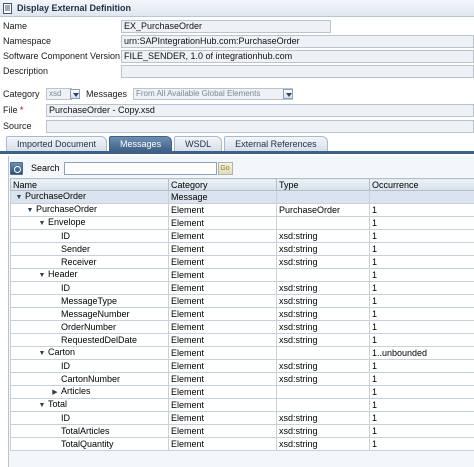 This screenshot has width=474, height=467. What do you see at coordinates (141, 143) in the screenshot?
I see `tab-messages: Messages` at bounding box center [141, 143].